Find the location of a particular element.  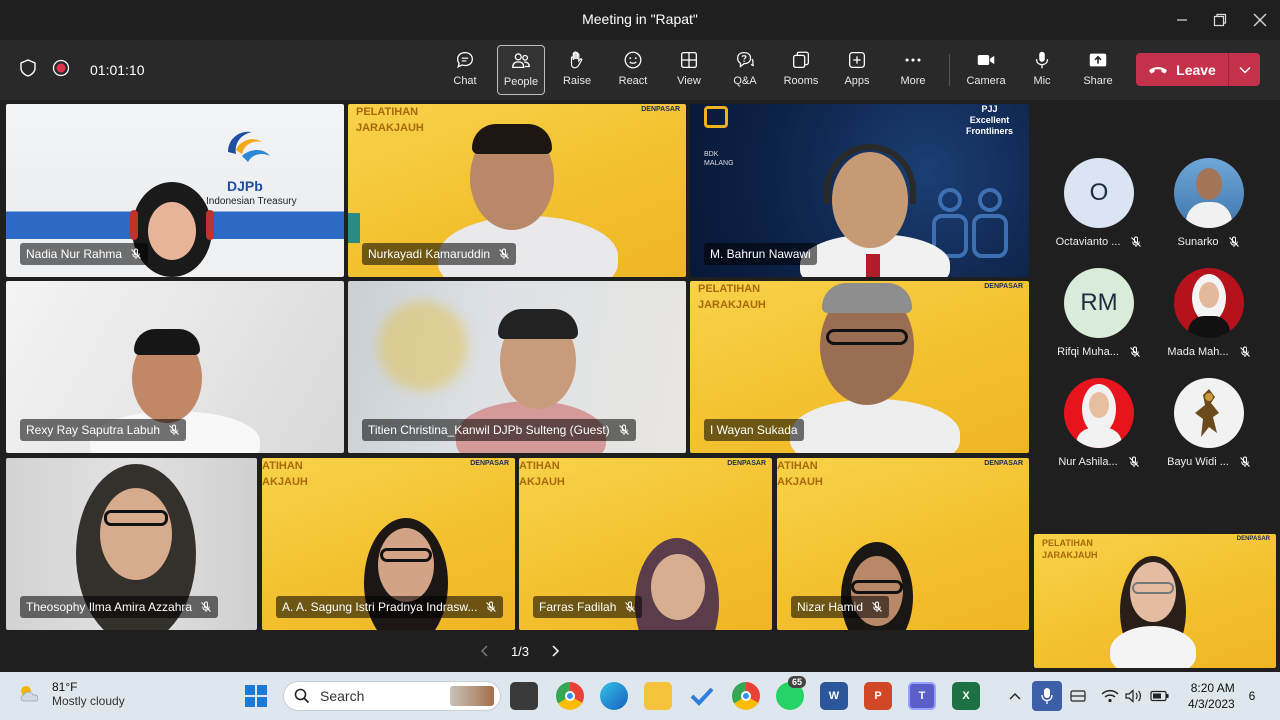

headset-ear is located at coordinates (134, 225).